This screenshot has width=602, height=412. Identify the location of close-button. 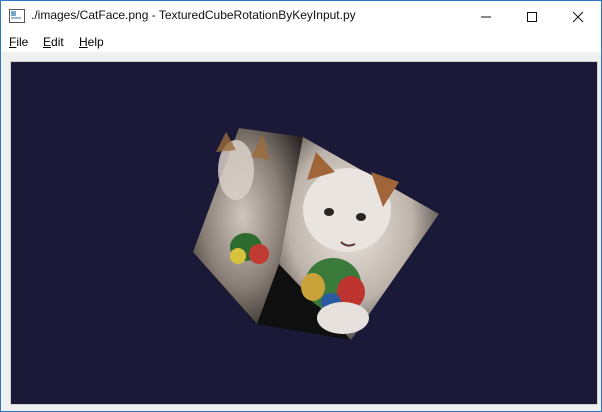
(578, 16).